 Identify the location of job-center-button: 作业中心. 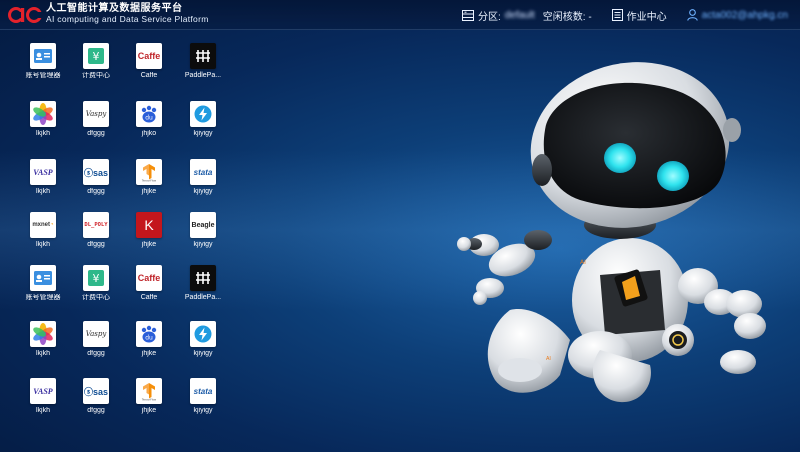
(639, 15).